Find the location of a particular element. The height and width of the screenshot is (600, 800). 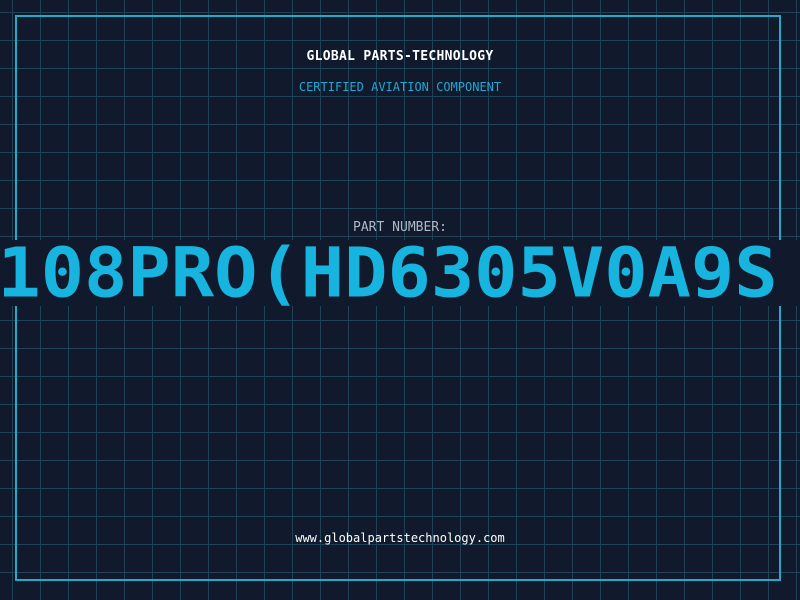

website-url: www.globalpartstechnology.com is located at coordinates (400, 538).